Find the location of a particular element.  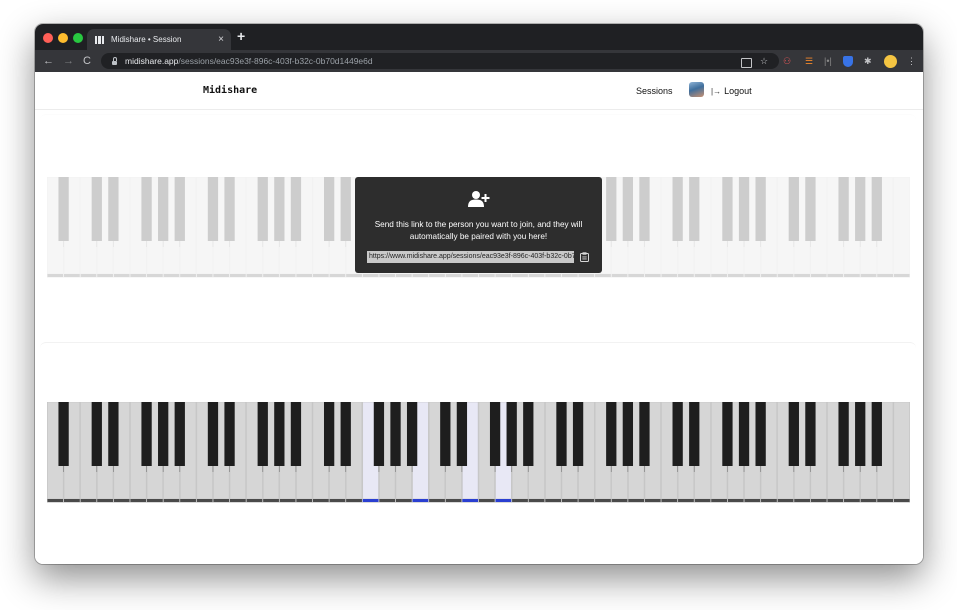

brand-logo: Midishare is located at coordinates (230, 90).